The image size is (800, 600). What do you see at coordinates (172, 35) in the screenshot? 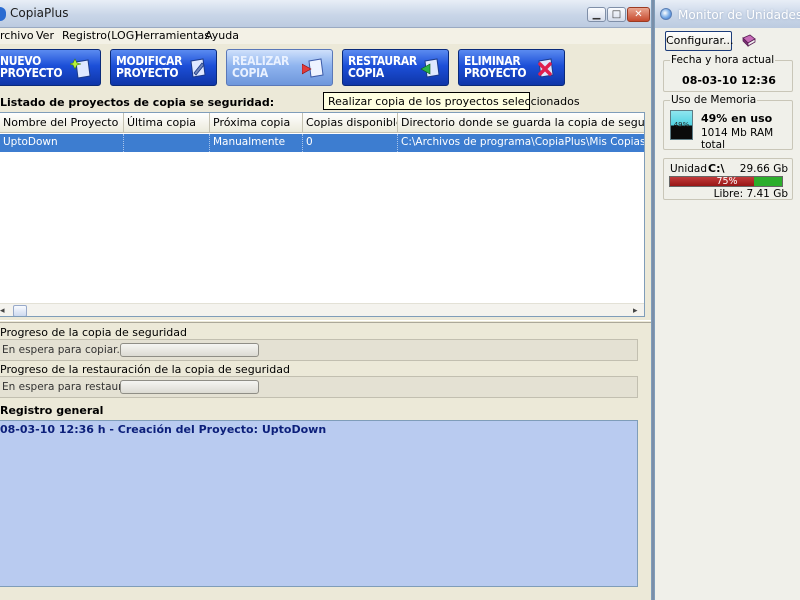
I see `menu-herramientas: Herramientas` at bounding box center [172, 35].